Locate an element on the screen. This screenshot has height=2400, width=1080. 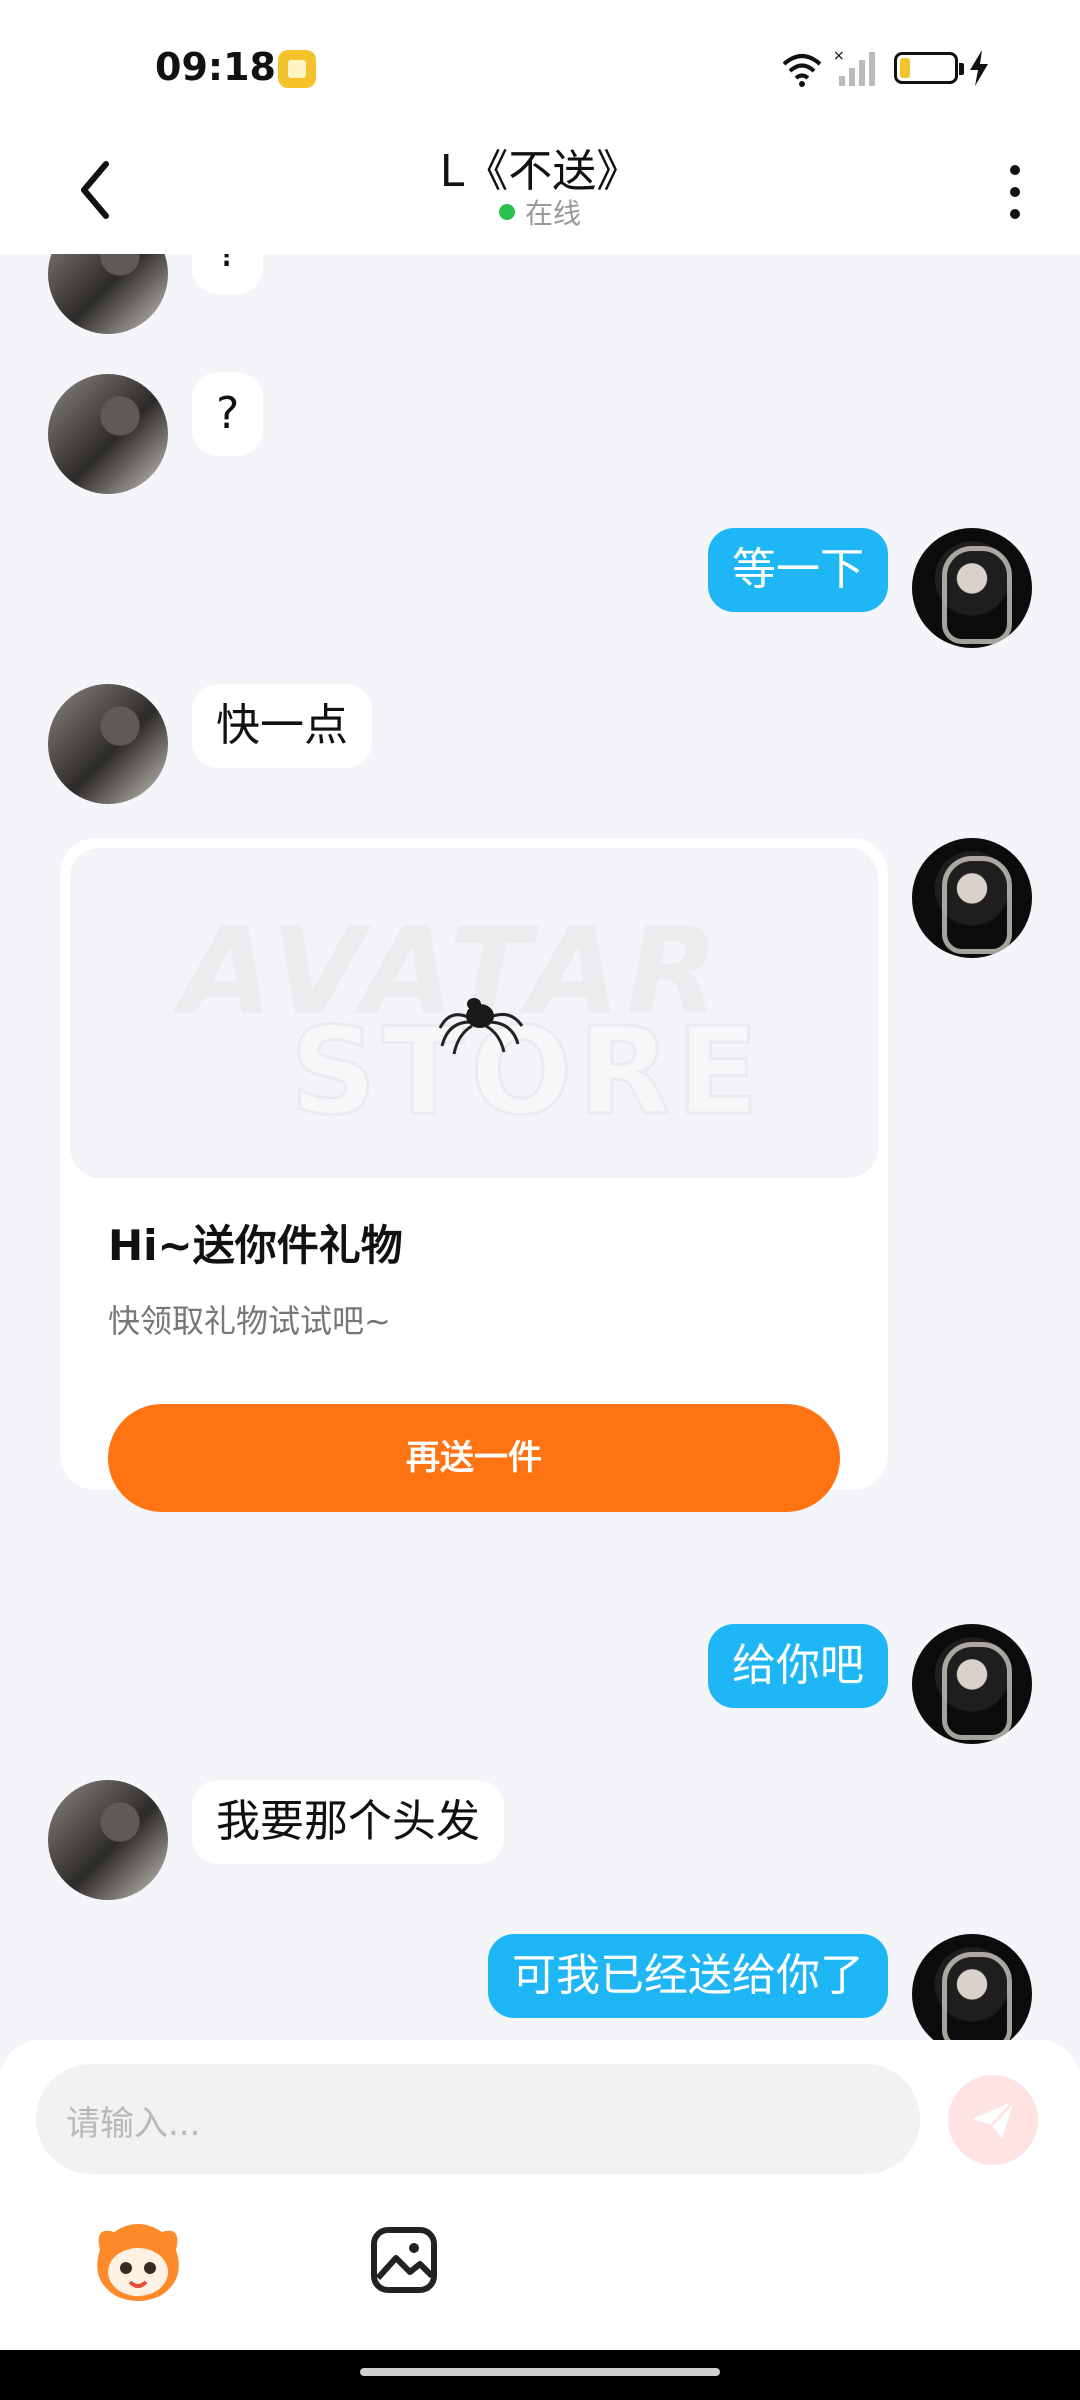
message-bubble-outgoing: 可我已经送给你了 is located at coordinates (688, 1976).